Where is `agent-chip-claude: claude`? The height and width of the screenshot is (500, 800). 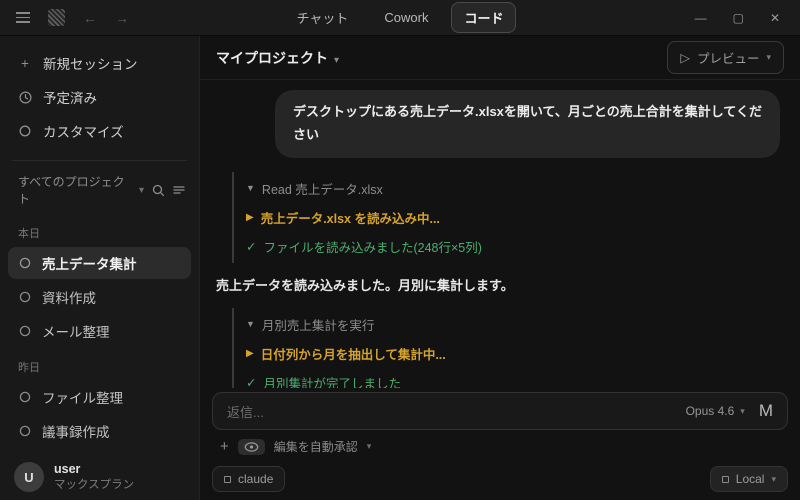
agent-chip-claude: claude is located at coordinates (249, 479).